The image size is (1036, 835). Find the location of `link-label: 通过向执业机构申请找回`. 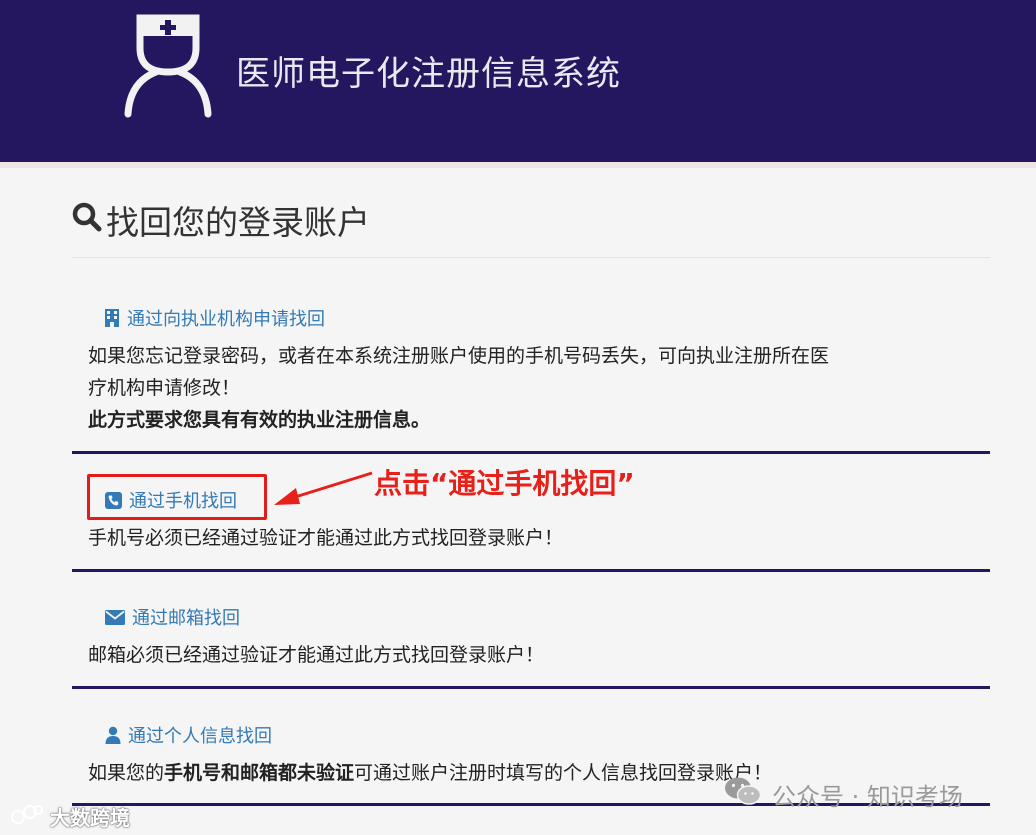

link-label: 通过向执业机构申请找回 is located at coordinates (226, 319).